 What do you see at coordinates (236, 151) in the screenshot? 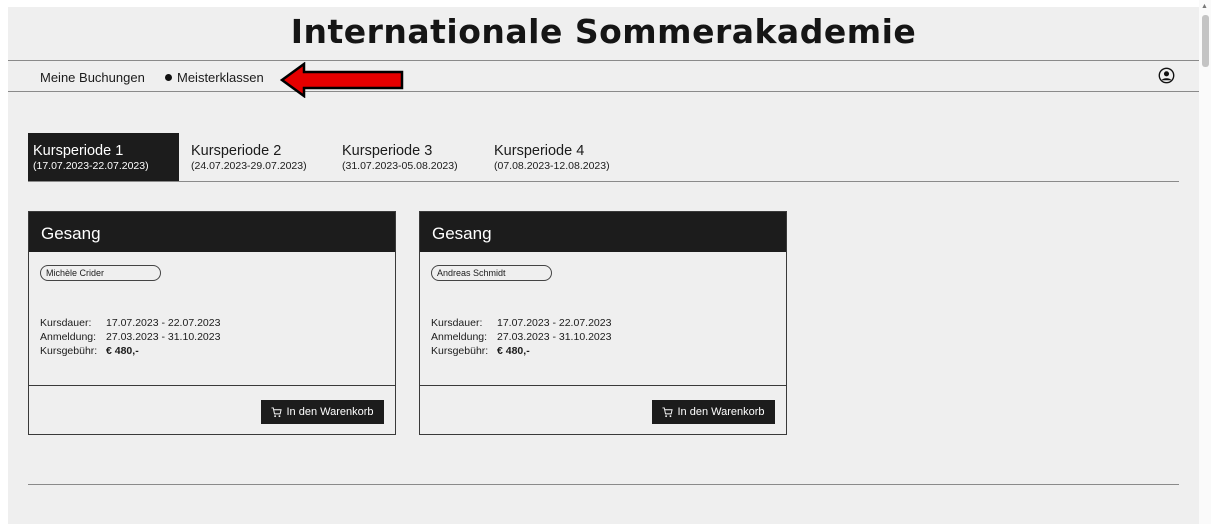
I see `tab-label: Kursperiode 2` at bounding box center [236, 151].